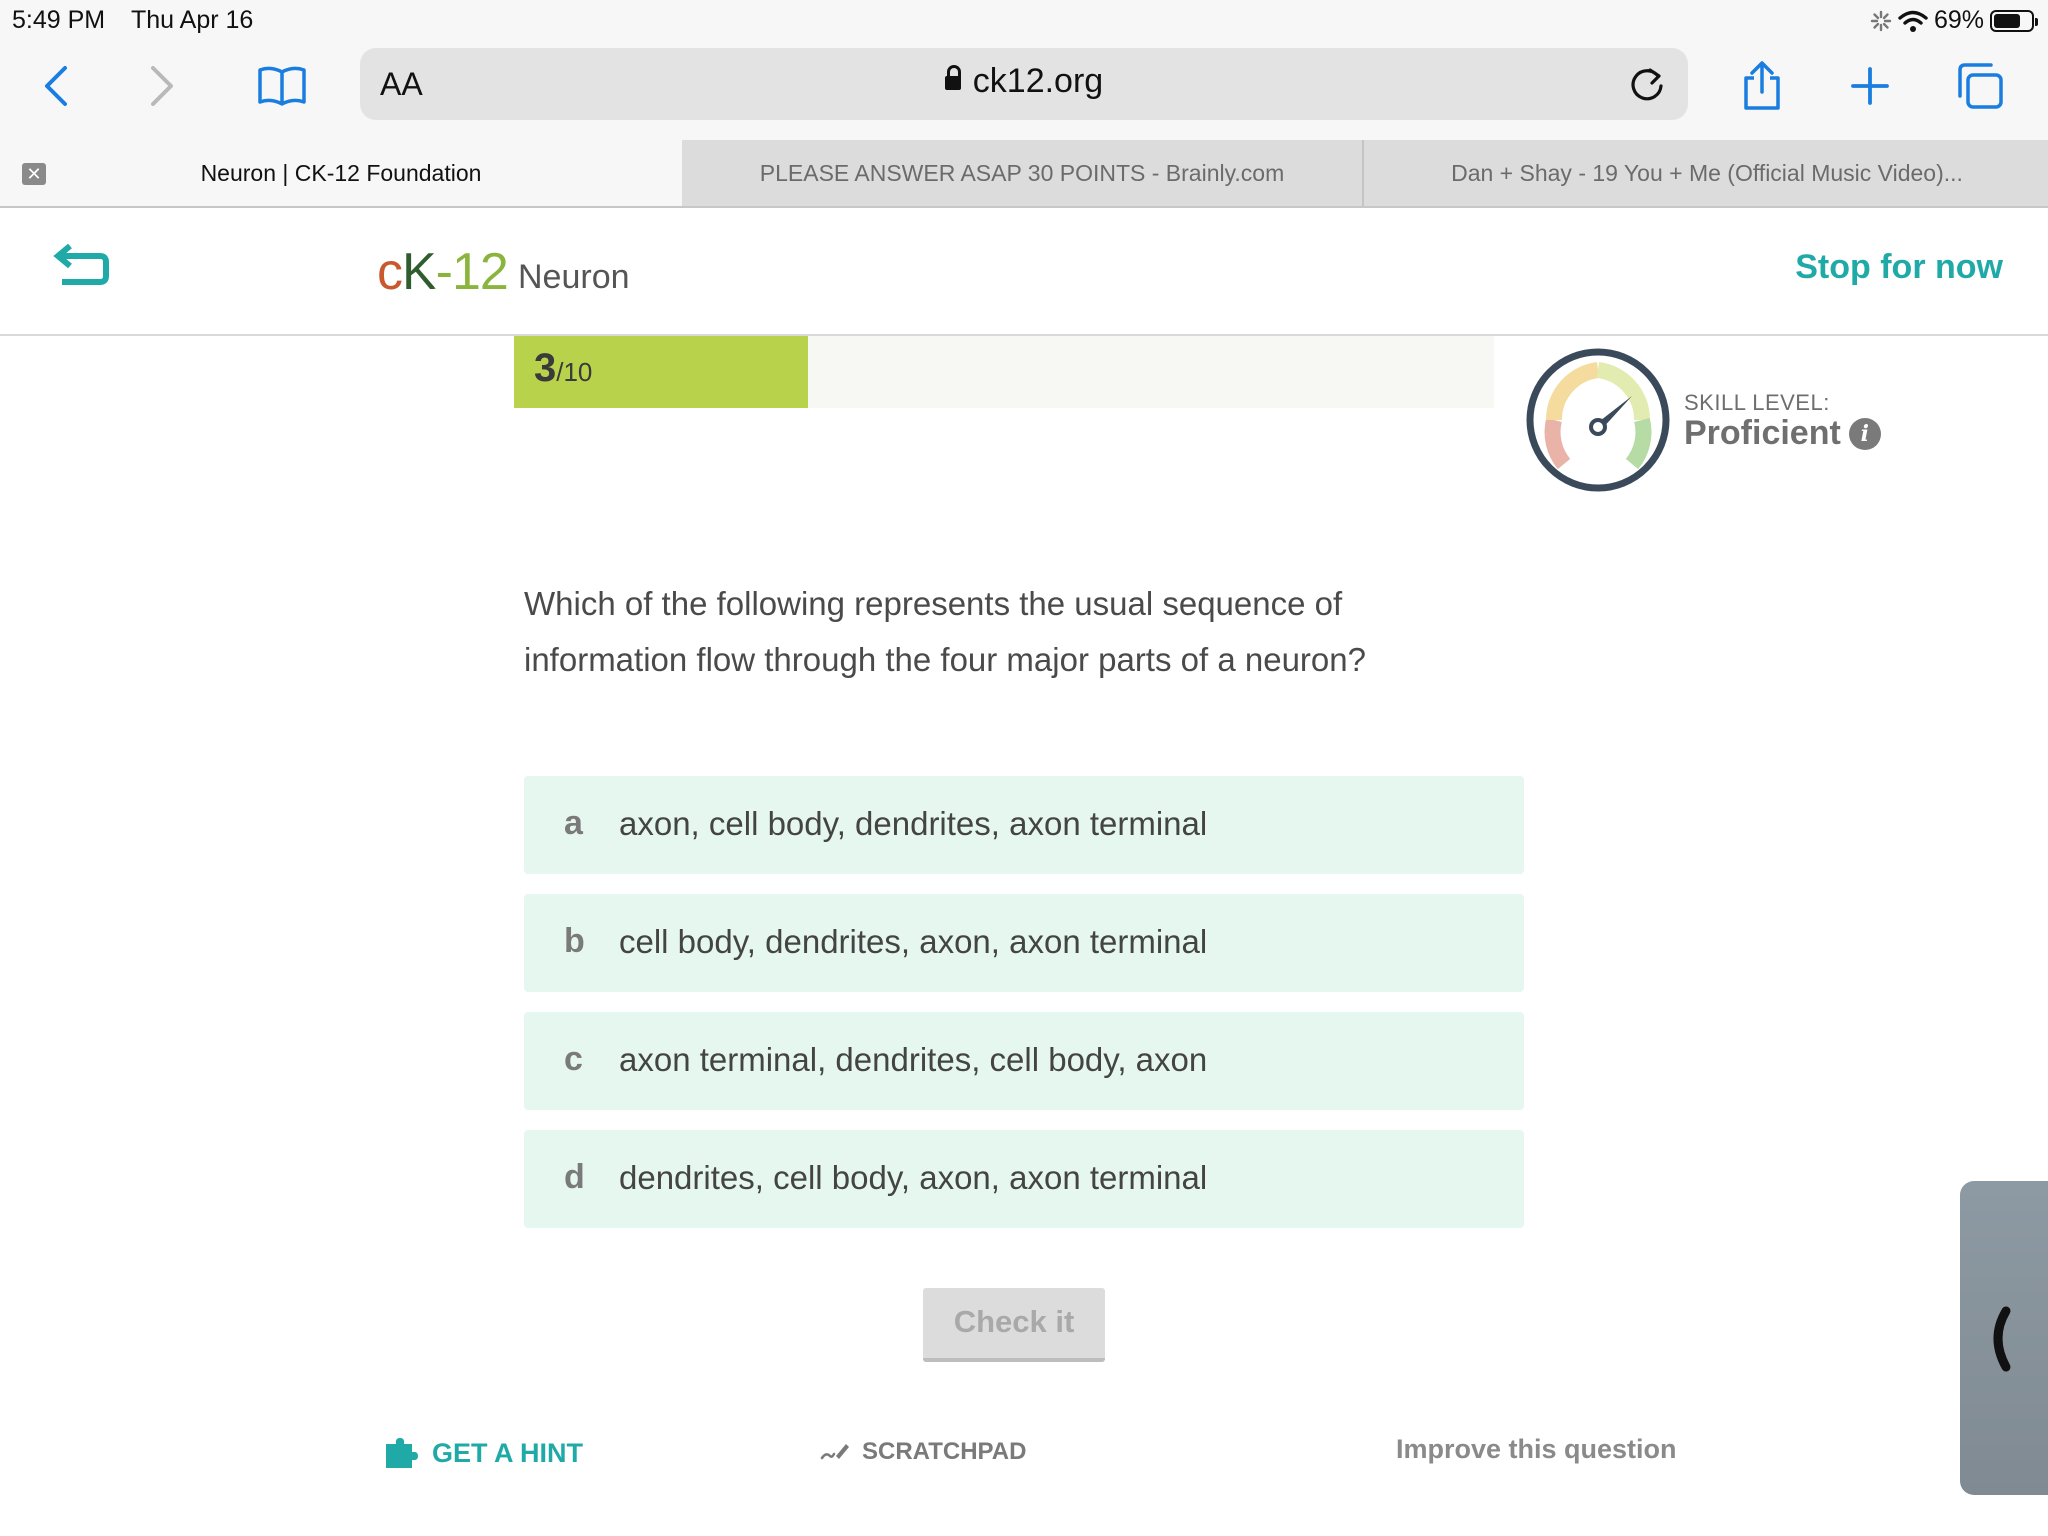 Image resolution: width=2048 pixels, height=1536 pixels. Describe the element at coordinates (1536, 1449) in the screenshot. I see `improve-question-link: Improve this question` at that location.